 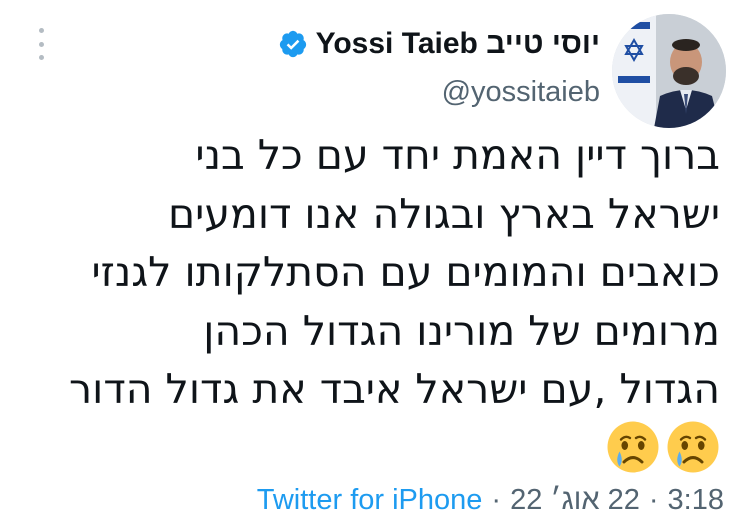 What do you see at coordinates (439, 92) in the screenshot?
I see `user-handle: @yossitaieb` at bounding box center [439, 92].